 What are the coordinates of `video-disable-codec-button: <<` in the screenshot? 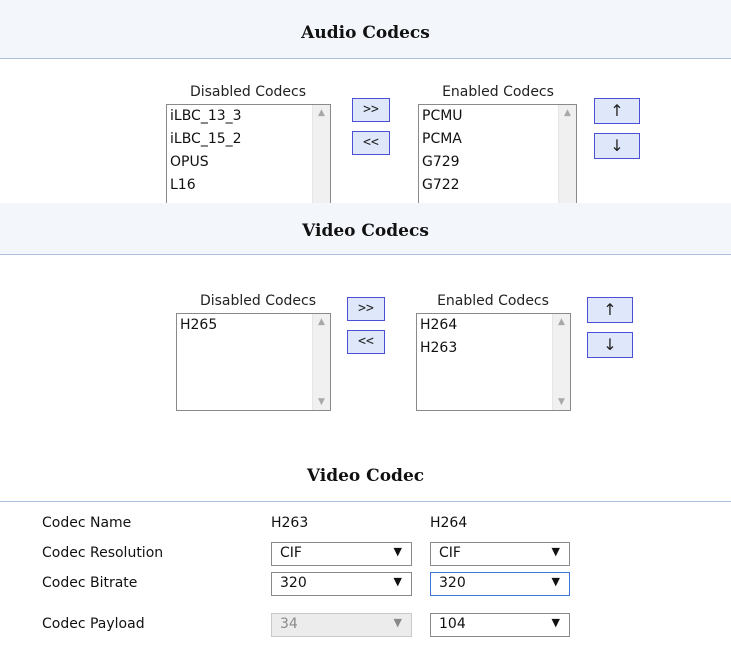 It's located at (366, 342).